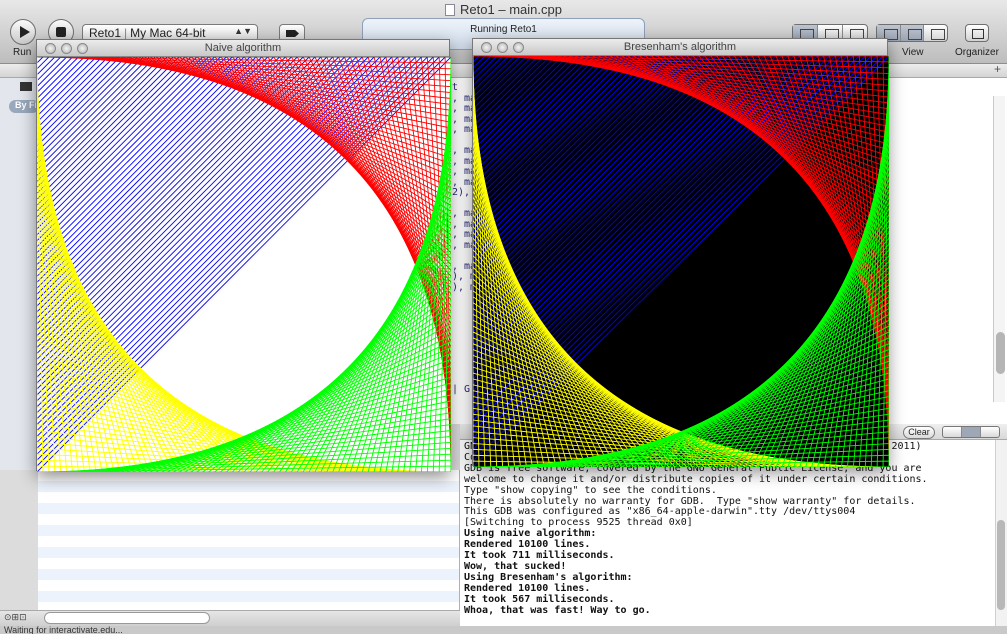  Describe the element at coordinates (22, 52) in the screenshot. I see `run-label: Run` at that location.